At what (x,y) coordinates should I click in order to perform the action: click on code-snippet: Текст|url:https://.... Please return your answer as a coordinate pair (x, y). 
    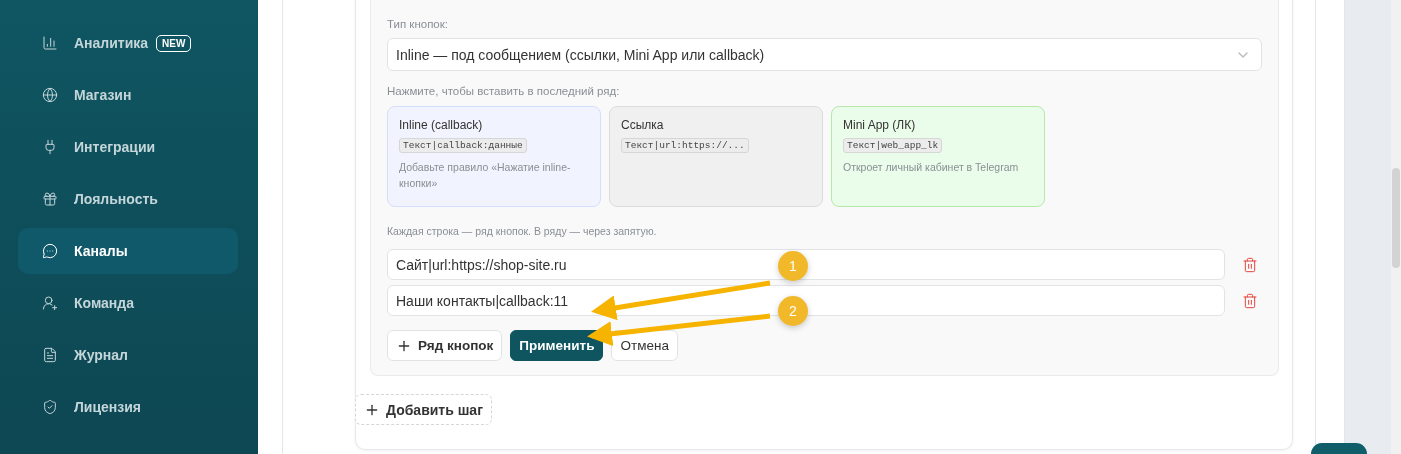
    Looking at the image, I should click on (685, 145).